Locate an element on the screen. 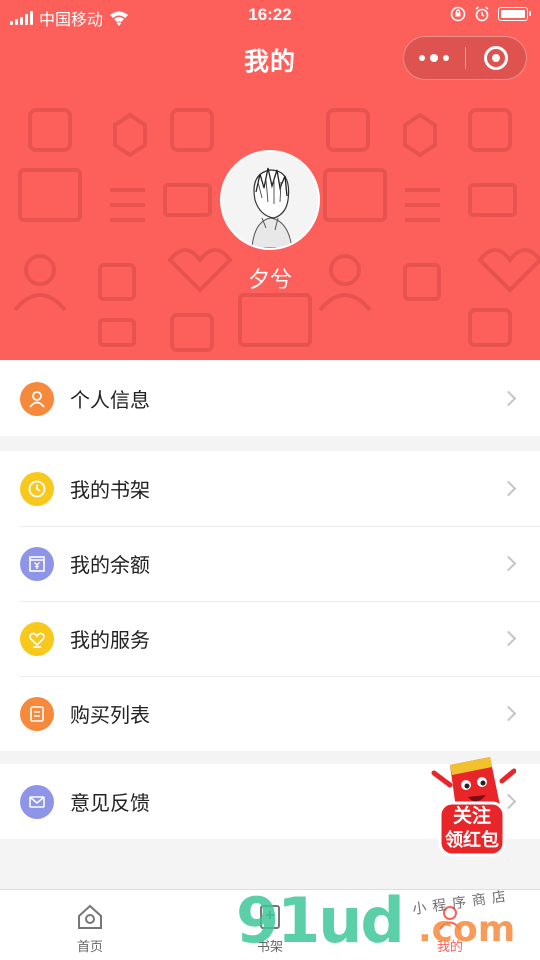 This screenshot has width=540, height=960. menu-item-label: 个人信息 is located at coordinates (110, 401).